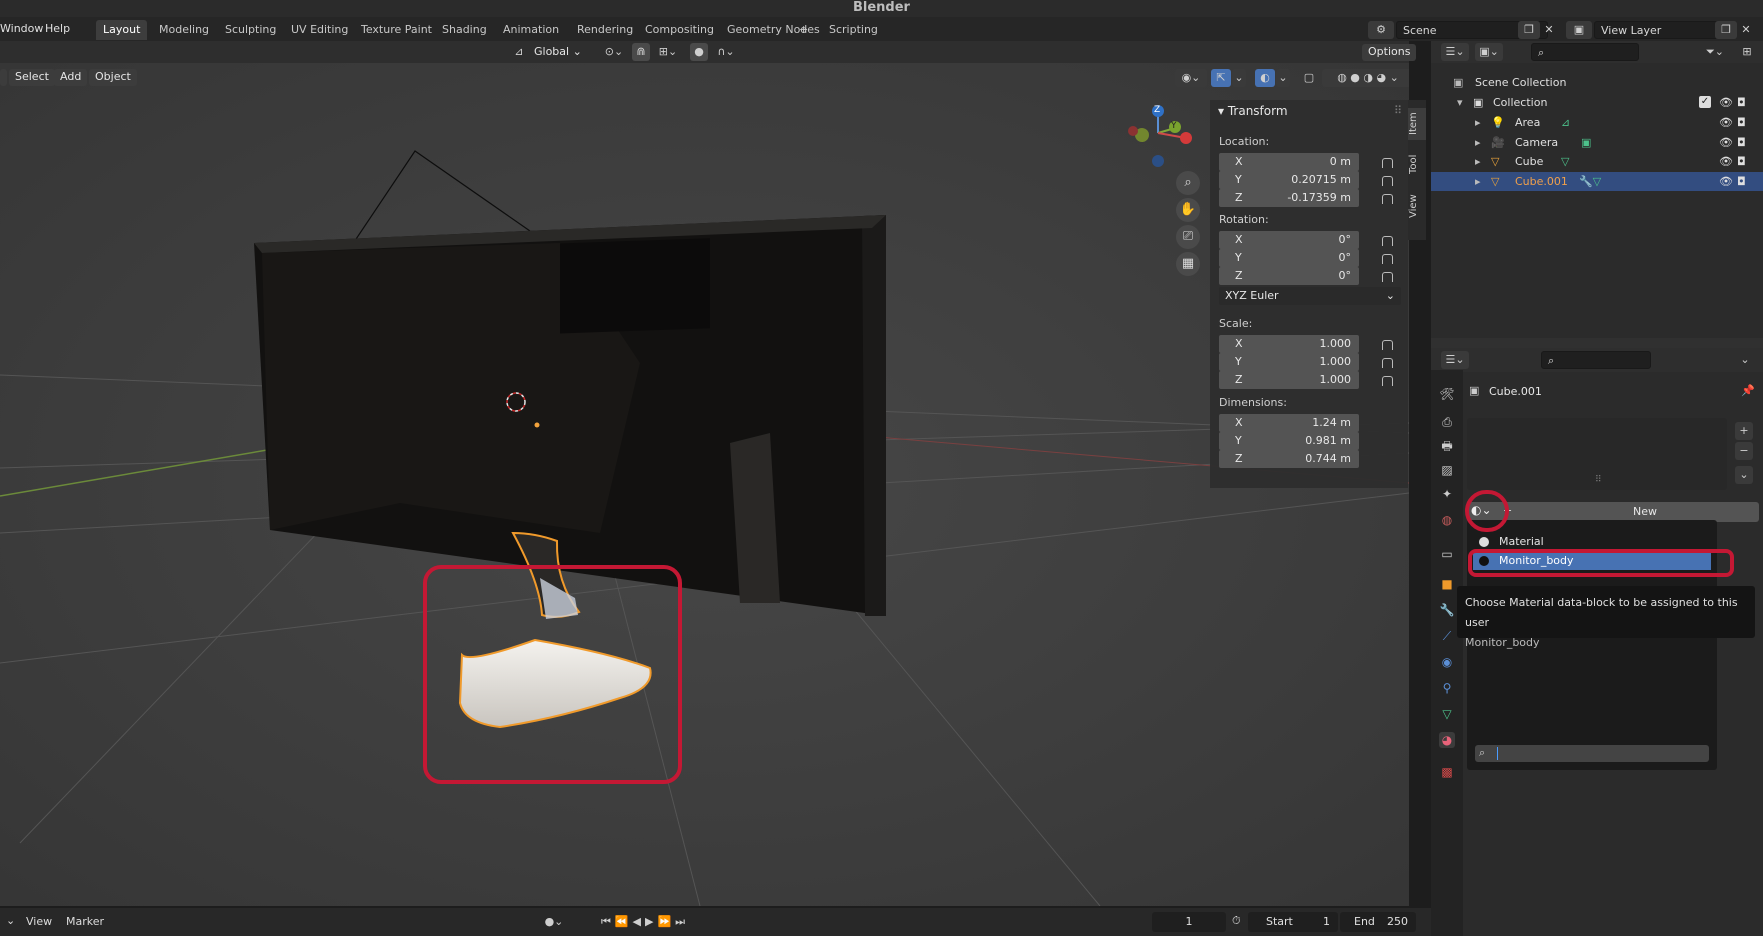 The image size is (1763, 936). What do you see at coordinates (122, 30) in the screenshot?
I see `tab-layout: Layout` at bounding box center [122, 30].